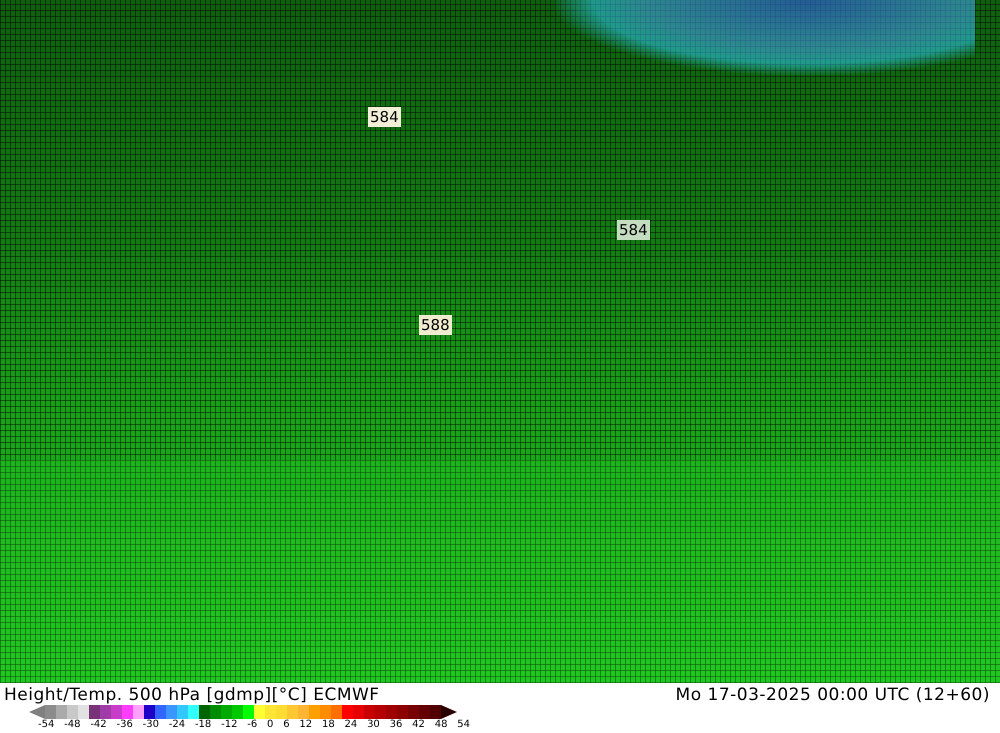 The image size is (1000, 733). What do you see at coordinates (177, 725) in the screenshot?
I see `scale-tick-label: -24` at bounding box center [177, 725].